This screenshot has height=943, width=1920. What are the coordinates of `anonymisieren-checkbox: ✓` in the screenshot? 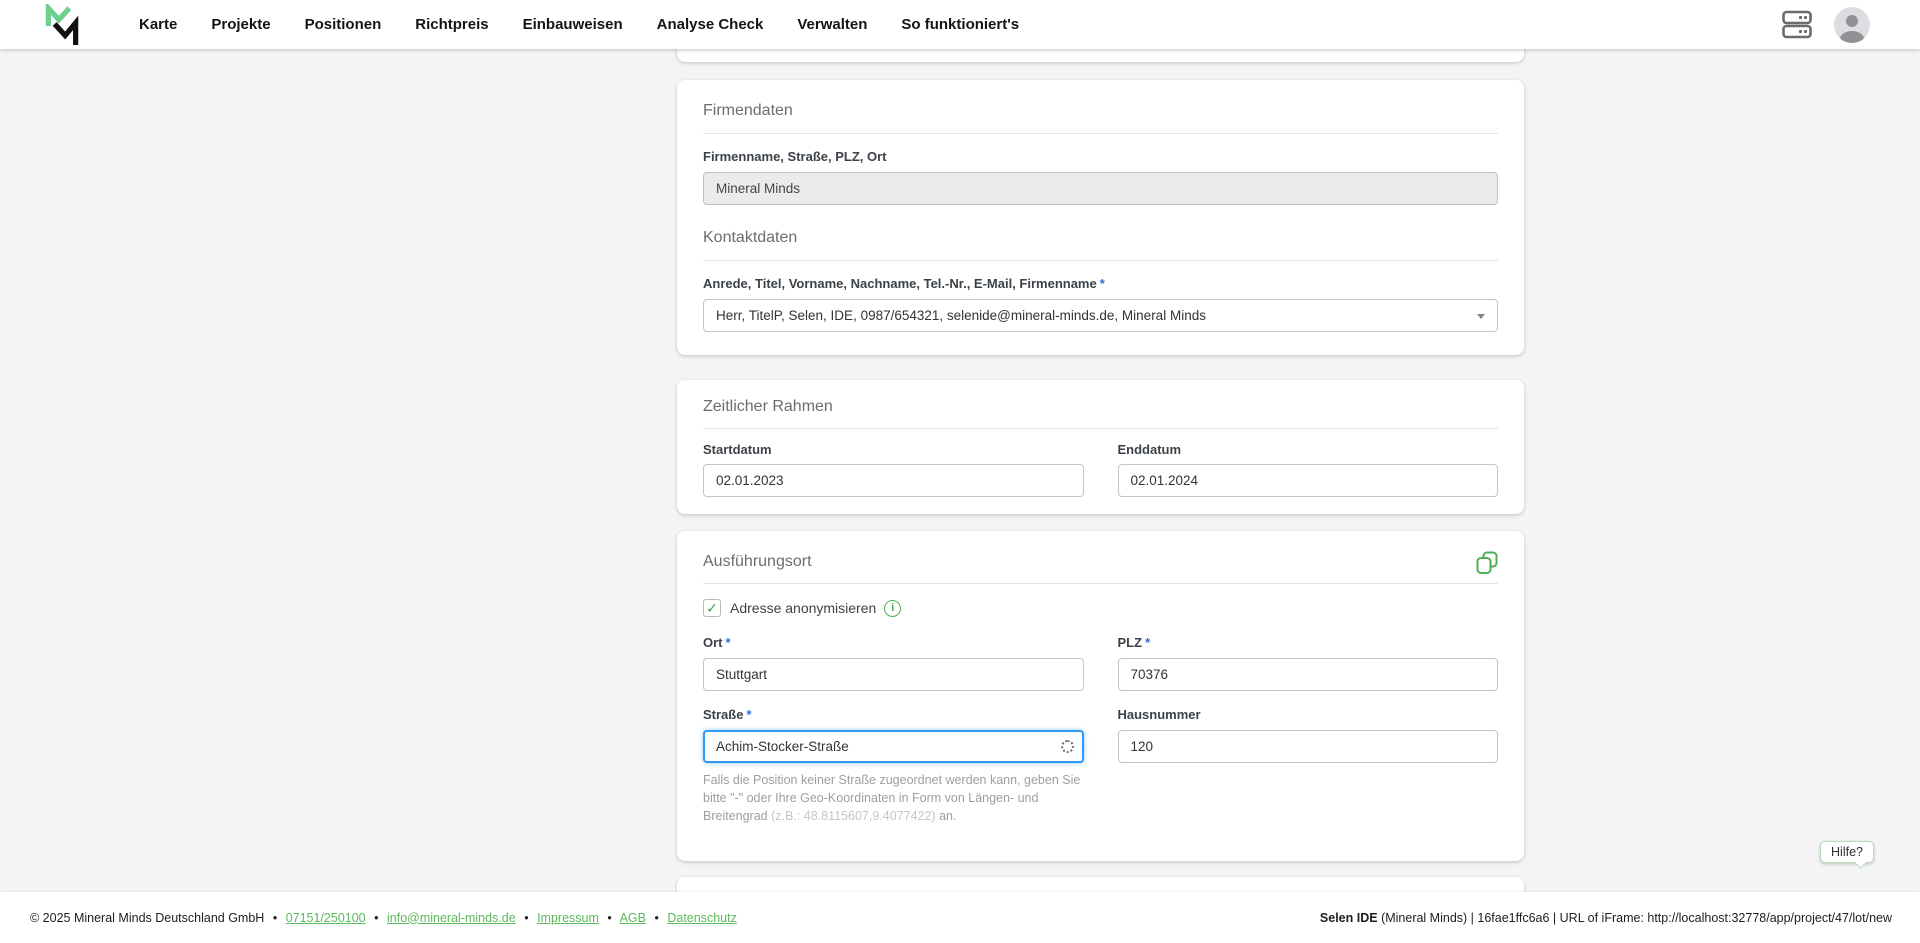 It's located at (712, 608).